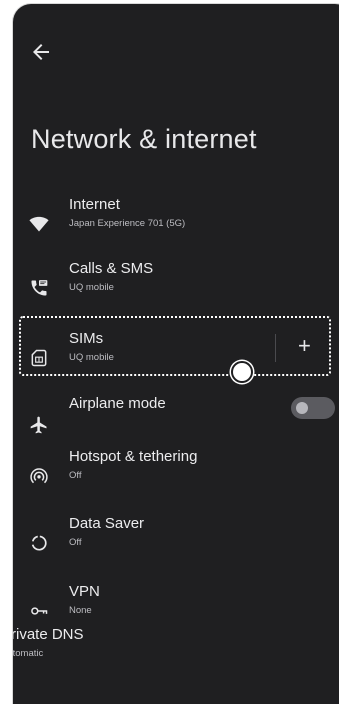 The width and height of the screenshot is (339, 704). What do you see at coordinates (41, 52) in the screenshot?
I see `arrow-back-icon` at bounding box center [41, 52].